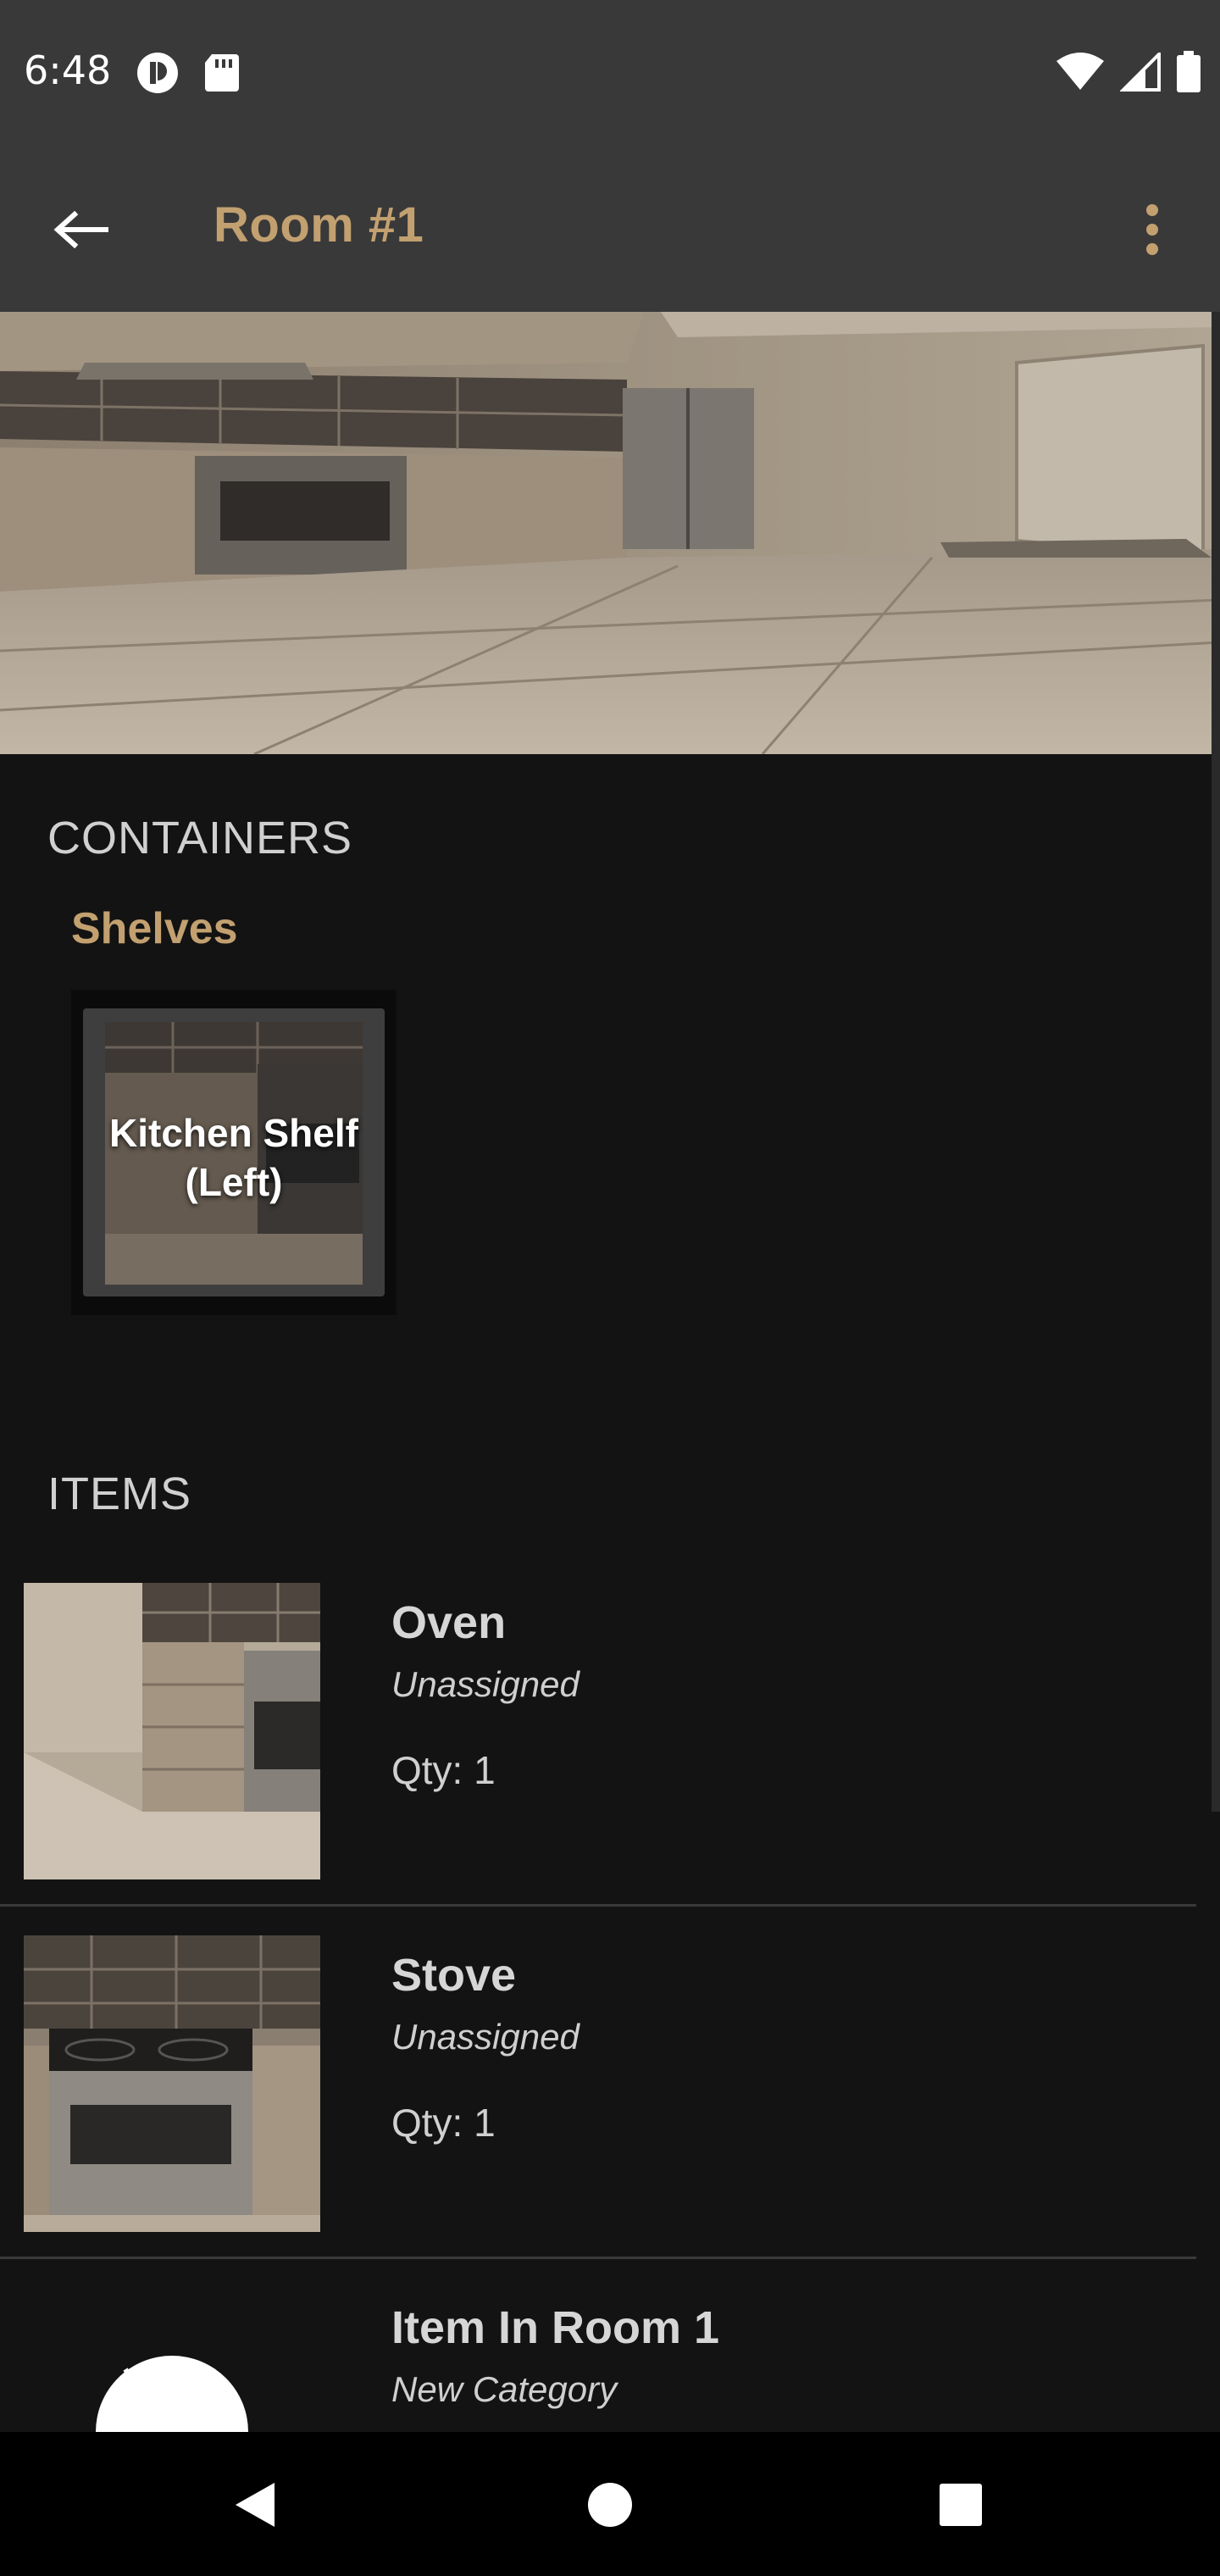 This screenshot has width=1220, height=2576. I want to click on cell-signal-icon, so click(1140, 72).